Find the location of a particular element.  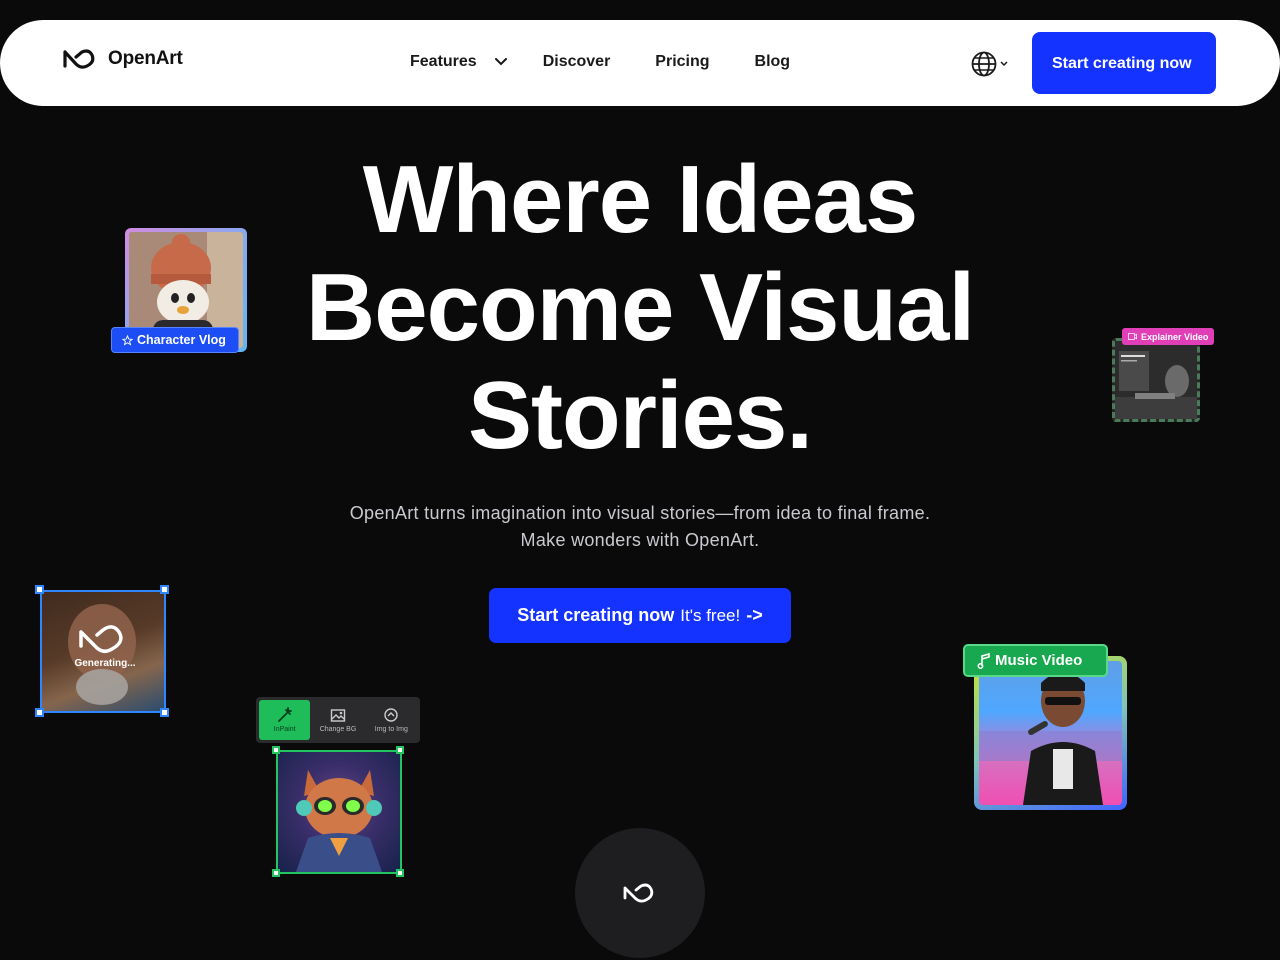

explainer-video-card is located at coordinates (1156, 380).